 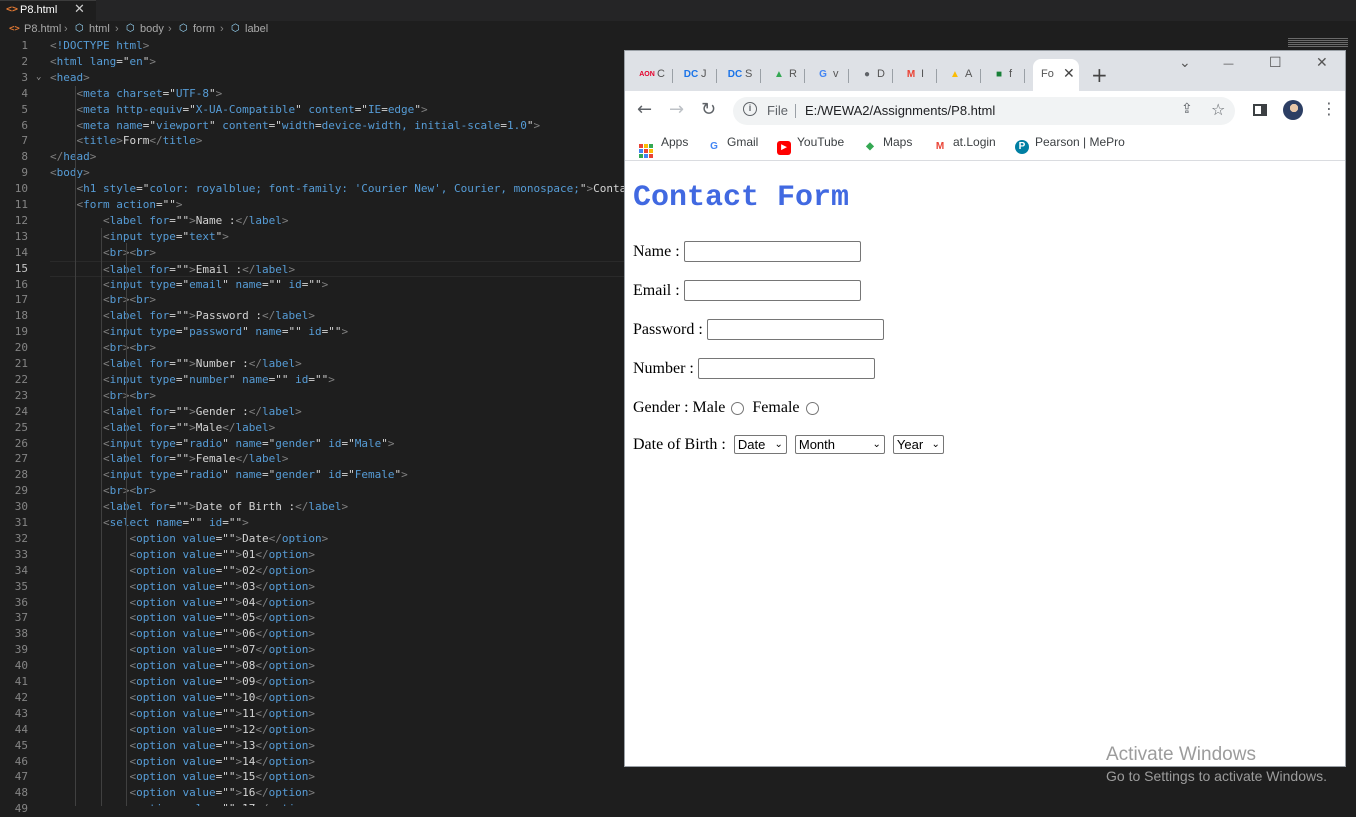 What do you see at coordinates (644, 109) in the screenshot?
I see `back-button: ←` at bounding box center [644, 109].